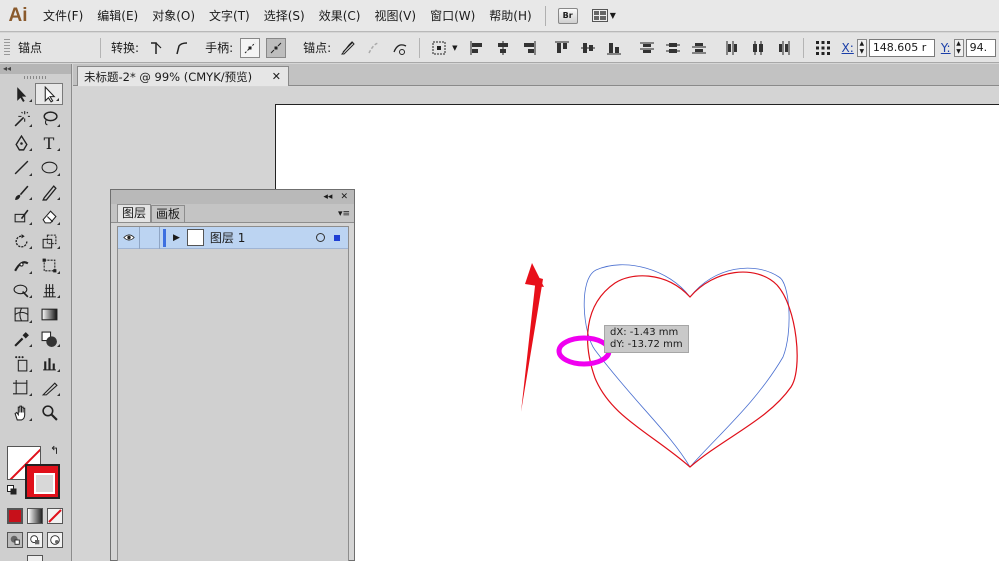  What do you see at coordinates (374, 48) in the screenshot?
I see `connect-anchor-icon` at bounding box center [374, 48].